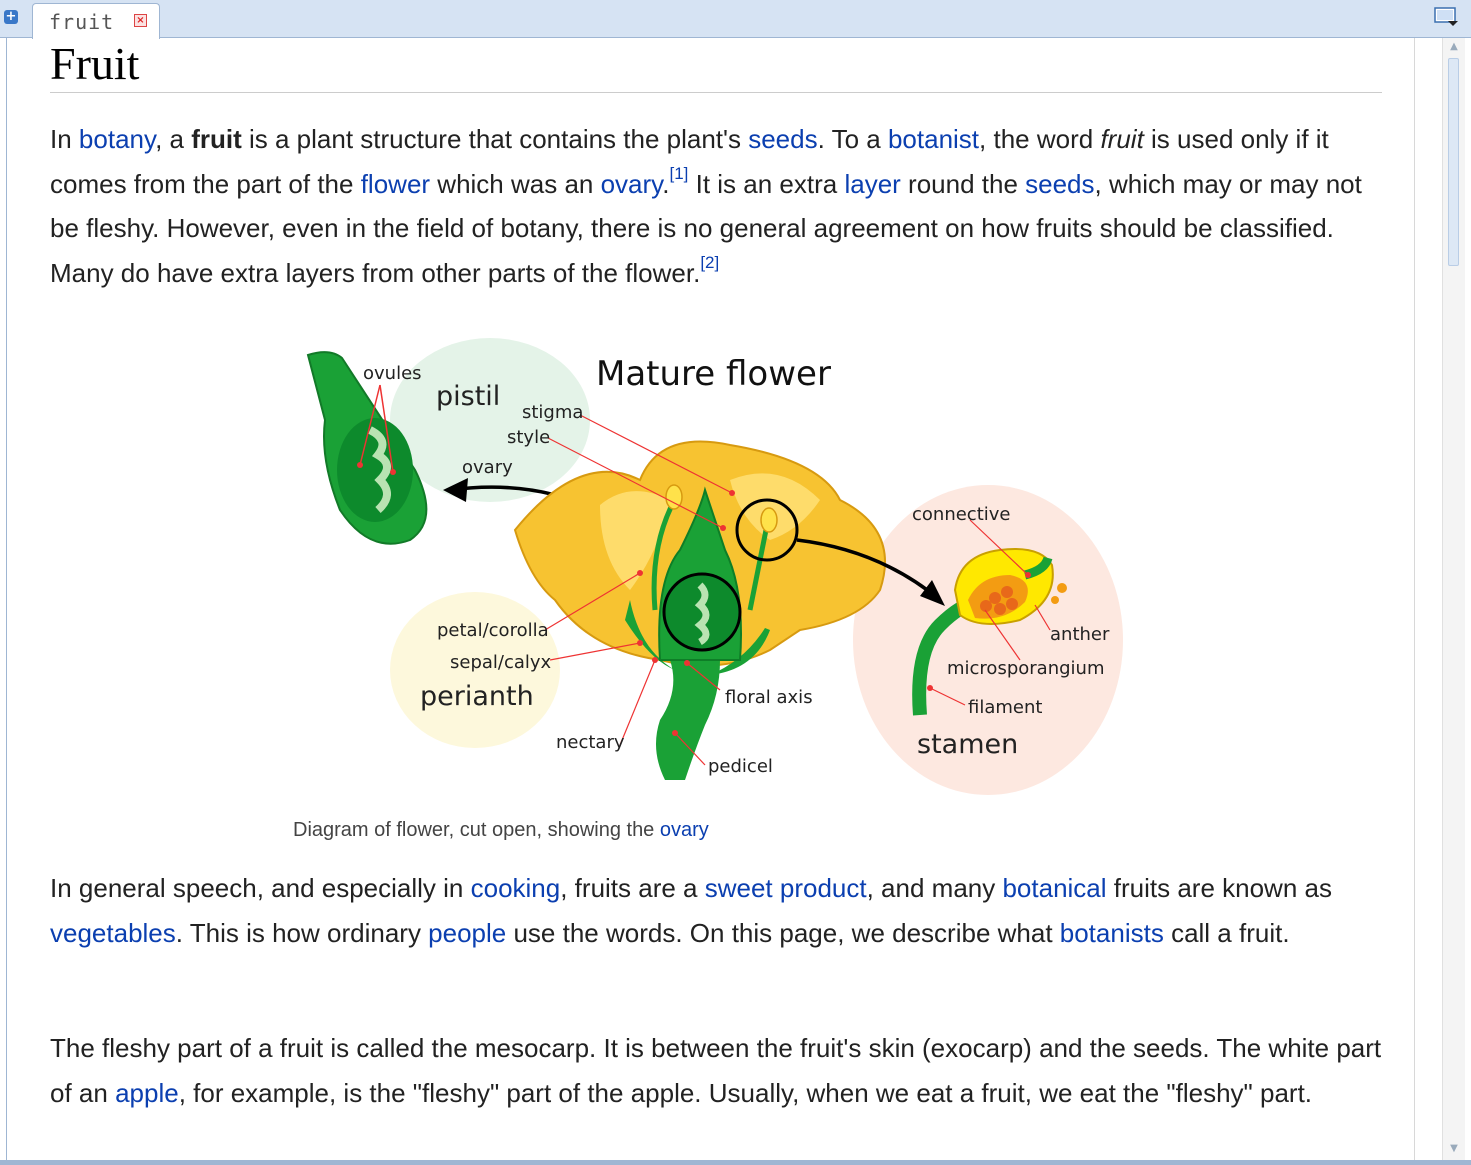 The image size is (1471, 1165). I want to click on scroll-down-icon: ▼, so click(1454, 1149).